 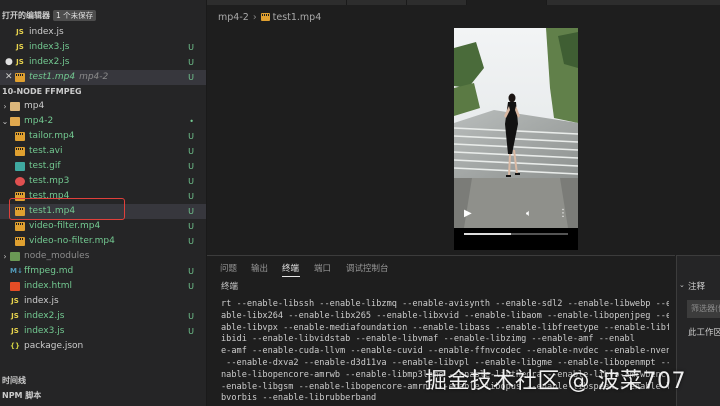 What do you see at coordinates (48, 16) in the screenshot?
I see `open-editors-header: 打开的编辑器 1 个未保存` at bounding box center [48, 16].